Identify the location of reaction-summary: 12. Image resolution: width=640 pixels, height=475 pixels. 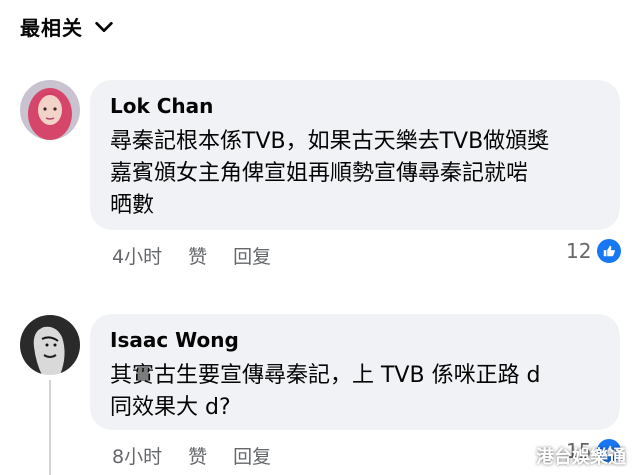
(594, 251).